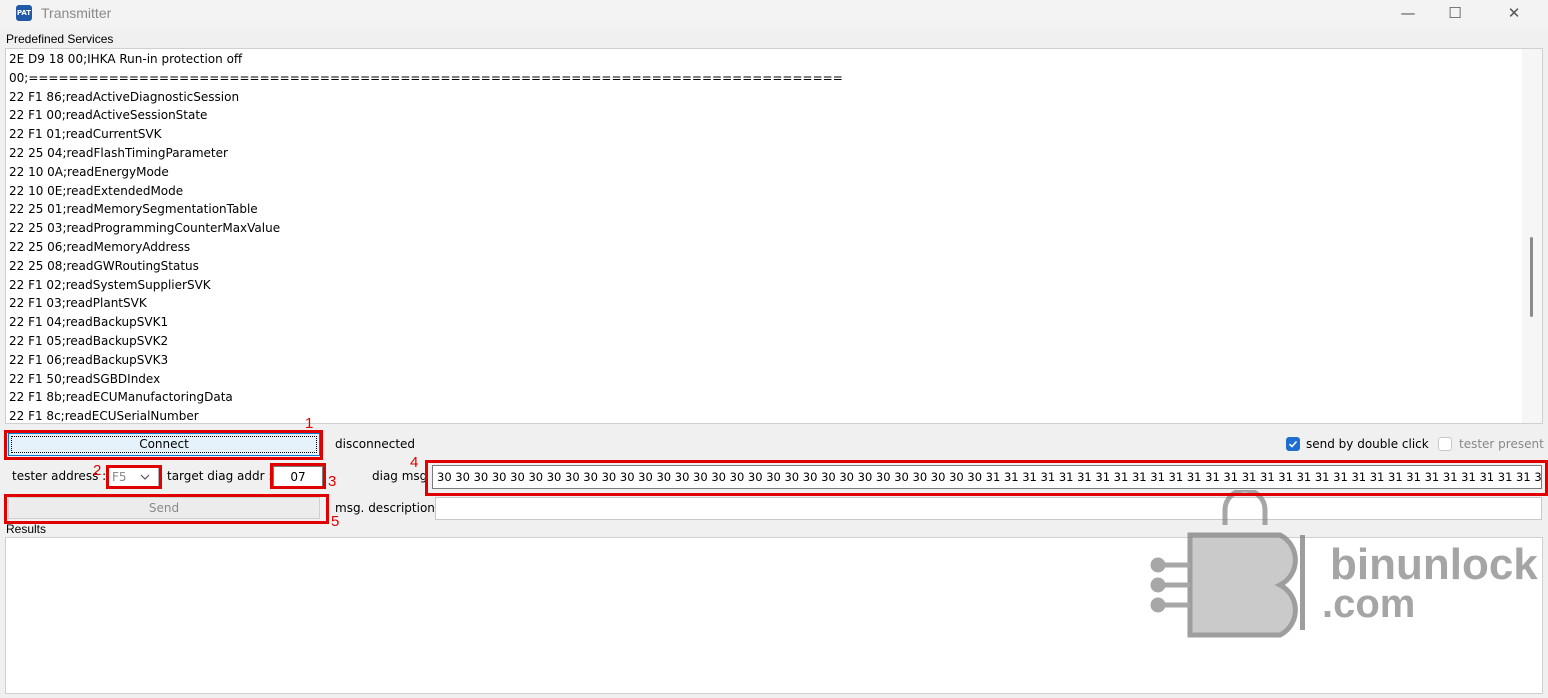 This screenshot has width=1548, height=698. Describe the element at coordinates (298, 477) in the screenshot. I see `target-diag-addr-field: 07` at that location.